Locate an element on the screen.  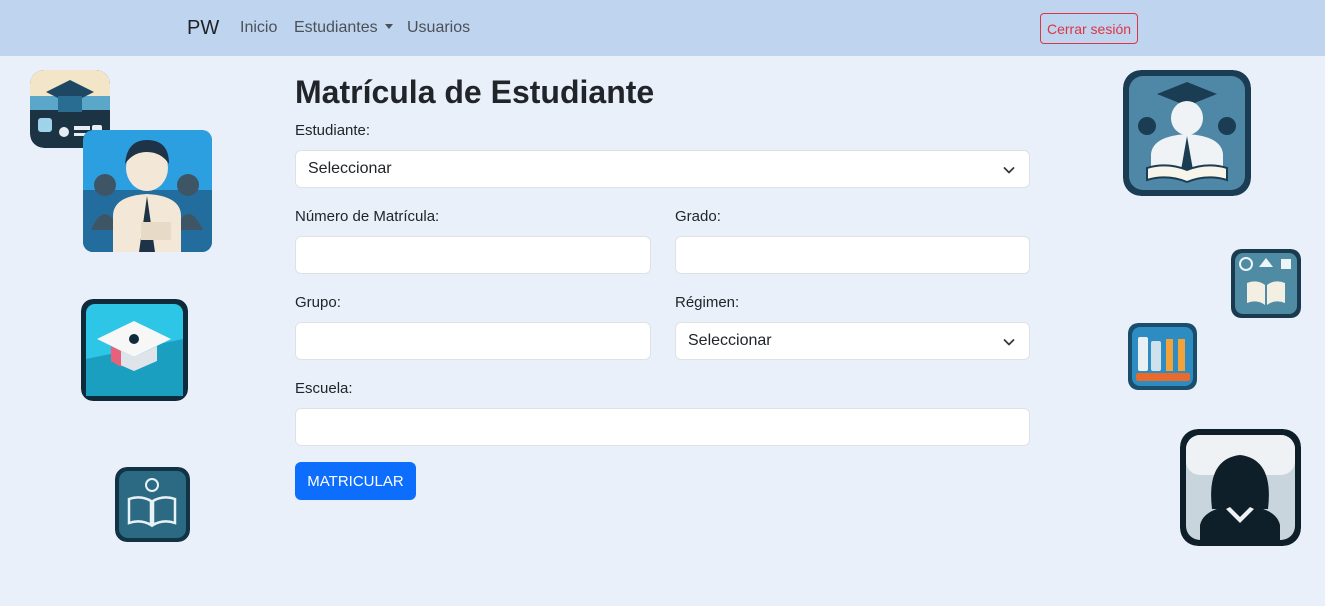
nav-estudiantes-dropdown: Estudiantes is located at coordinates (343, 28).